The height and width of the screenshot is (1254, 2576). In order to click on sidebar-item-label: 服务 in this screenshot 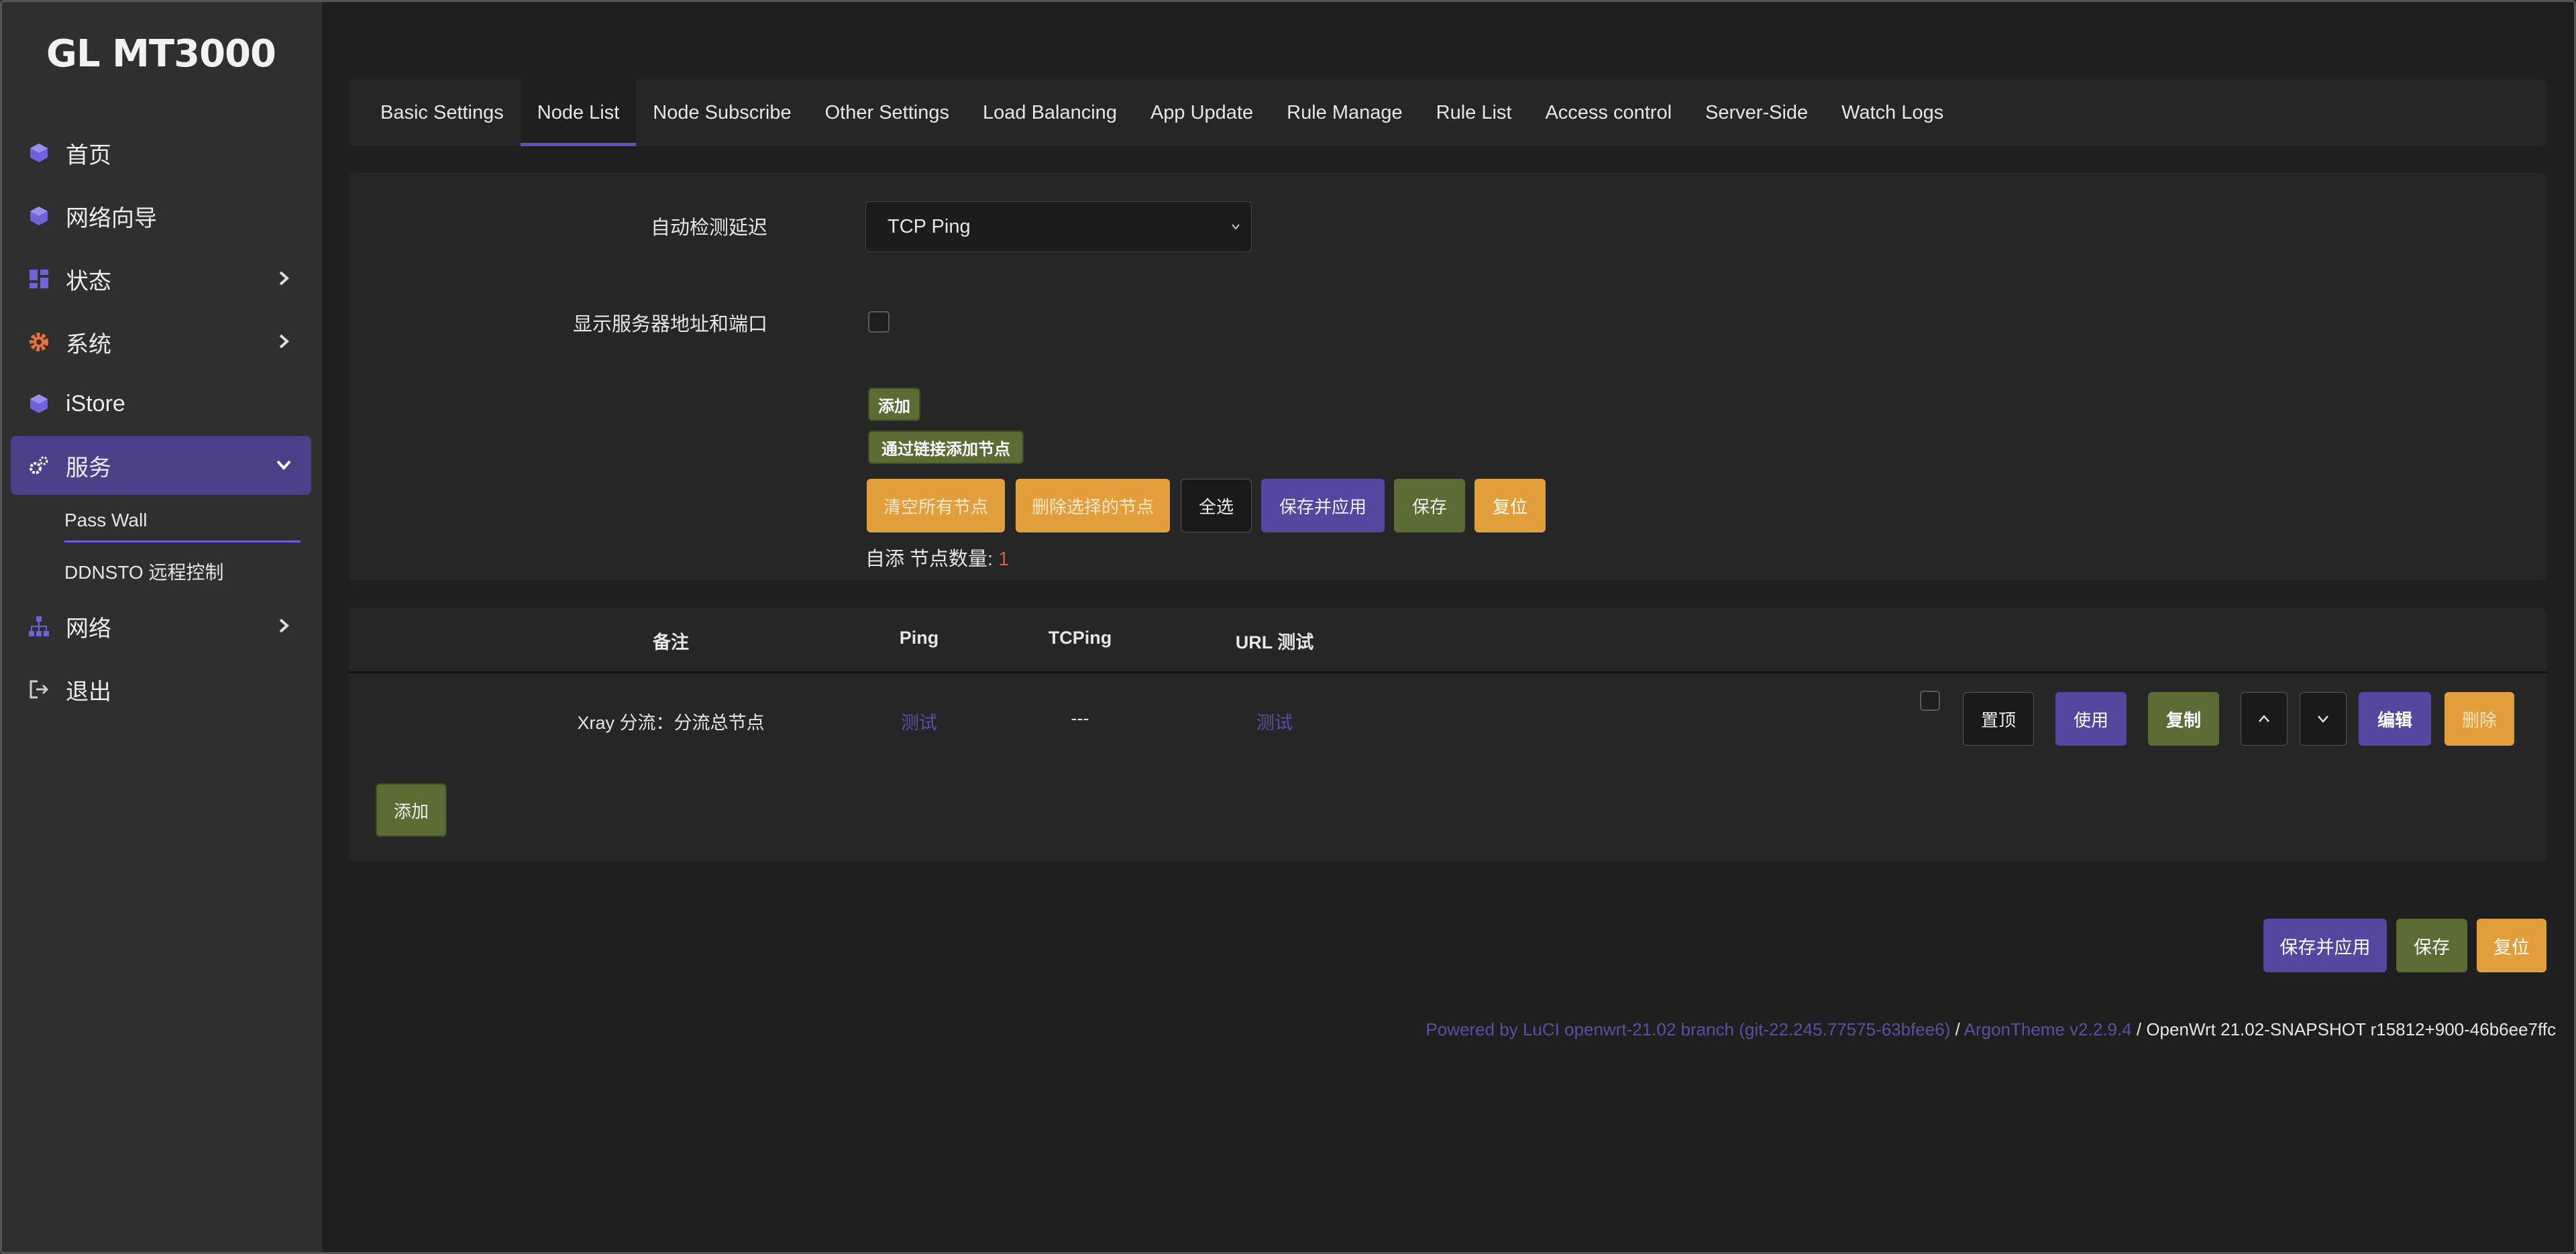, I will do `click(88, 468)`.